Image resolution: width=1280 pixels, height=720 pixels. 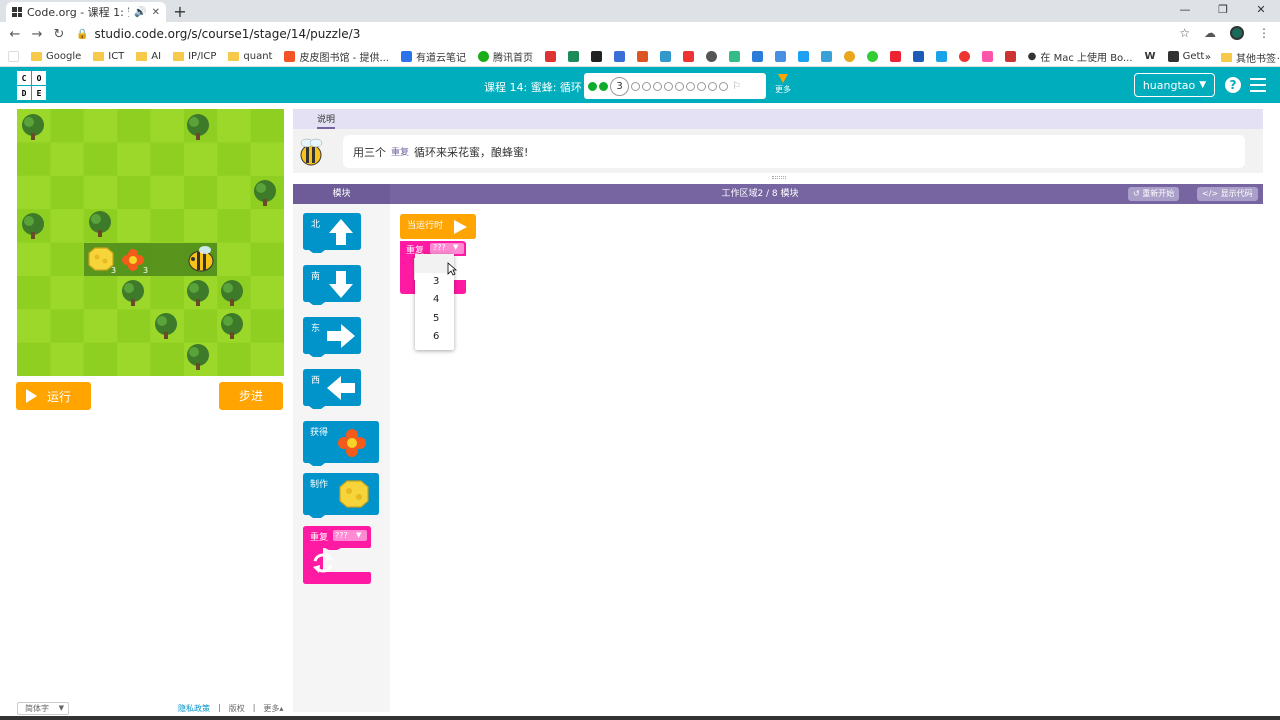 I want to click on close-tab-icon: ✕, so click(x=156, y=12).